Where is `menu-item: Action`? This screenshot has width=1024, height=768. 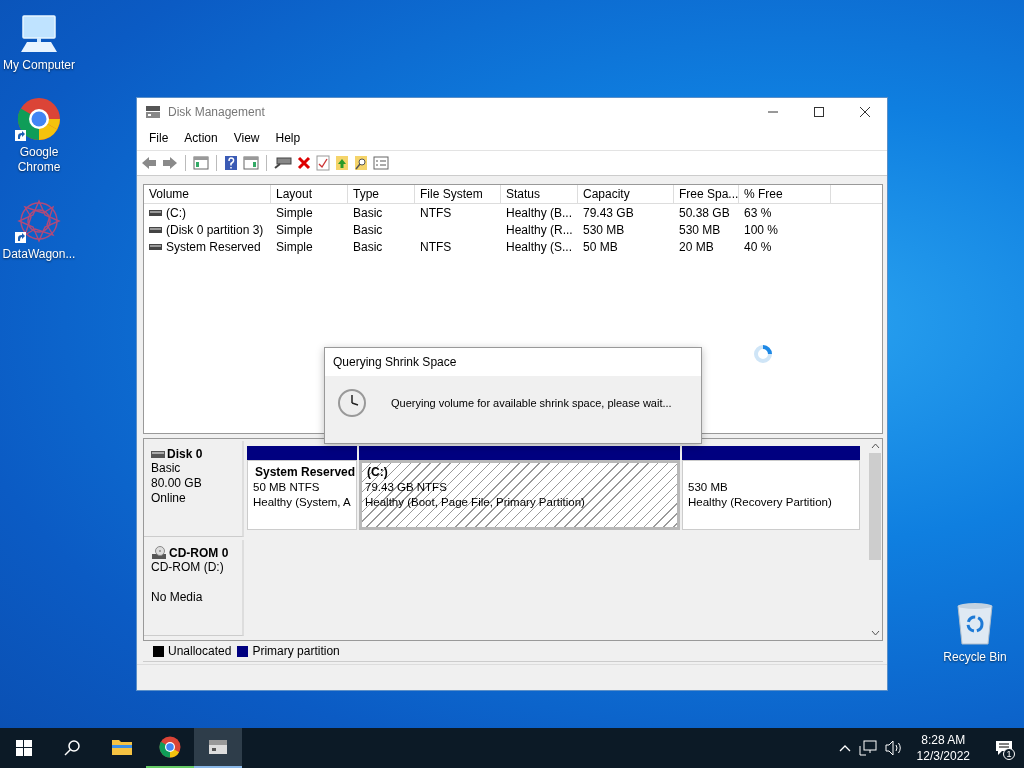
menu-item: Action is located at coordinates (201, 138).